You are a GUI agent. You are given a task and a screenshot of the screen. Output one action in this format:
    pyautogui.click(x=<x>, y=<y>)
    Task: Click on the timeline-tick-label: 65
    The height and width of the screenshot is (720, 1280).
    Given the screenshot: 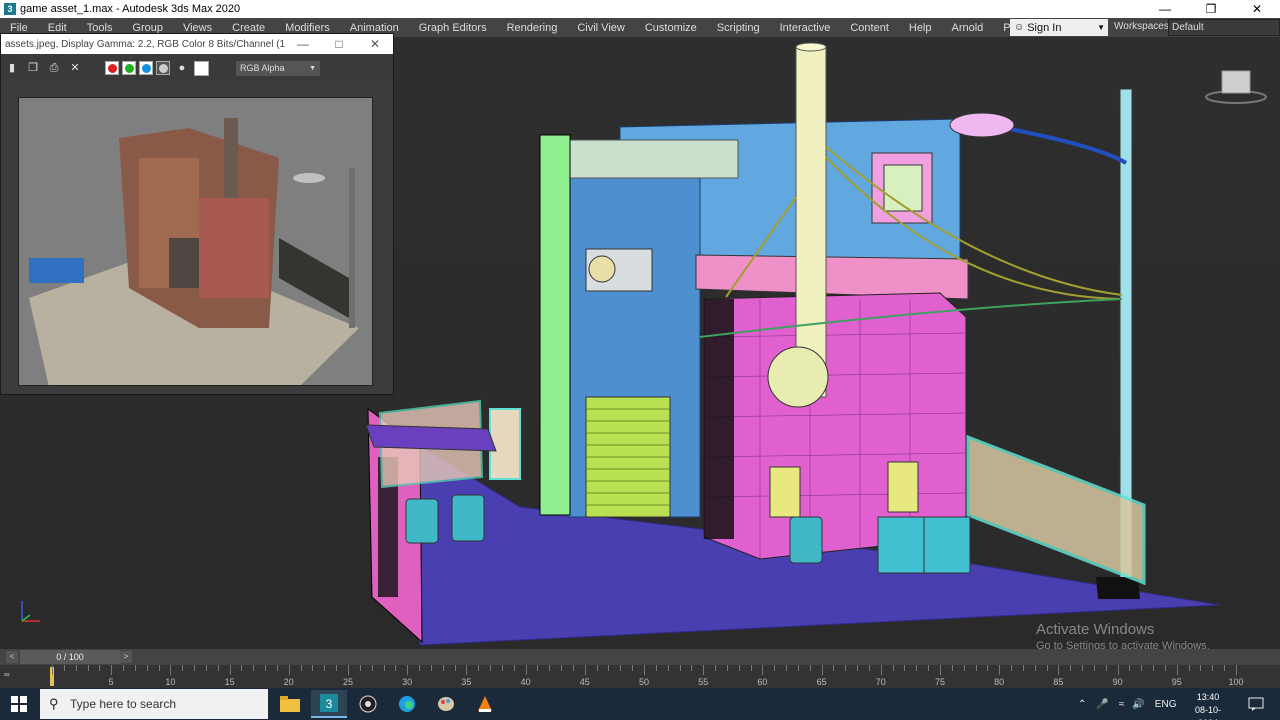 What is the action you would take?
    pyautogui.click(x=821, y=682)
    